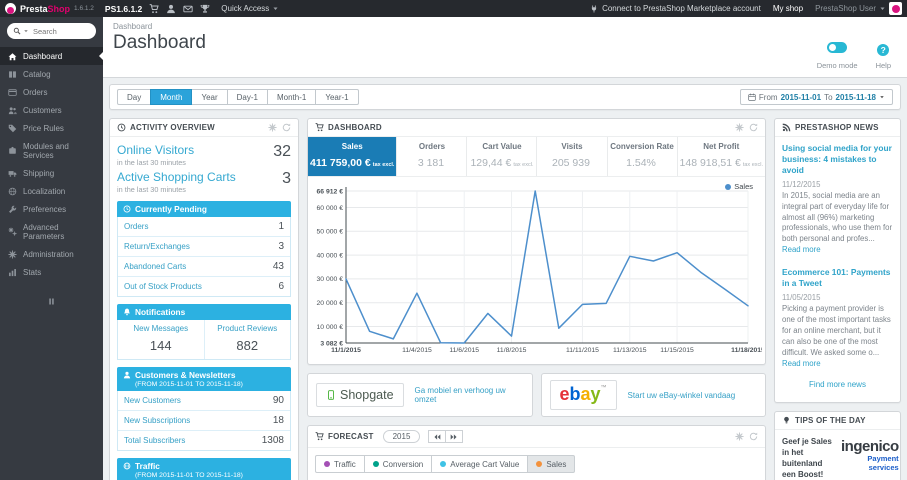 This screenshot has height=480, width=907. I want to click on total-subscribers-row: Total Subscribers 1308, so click(204, 440).